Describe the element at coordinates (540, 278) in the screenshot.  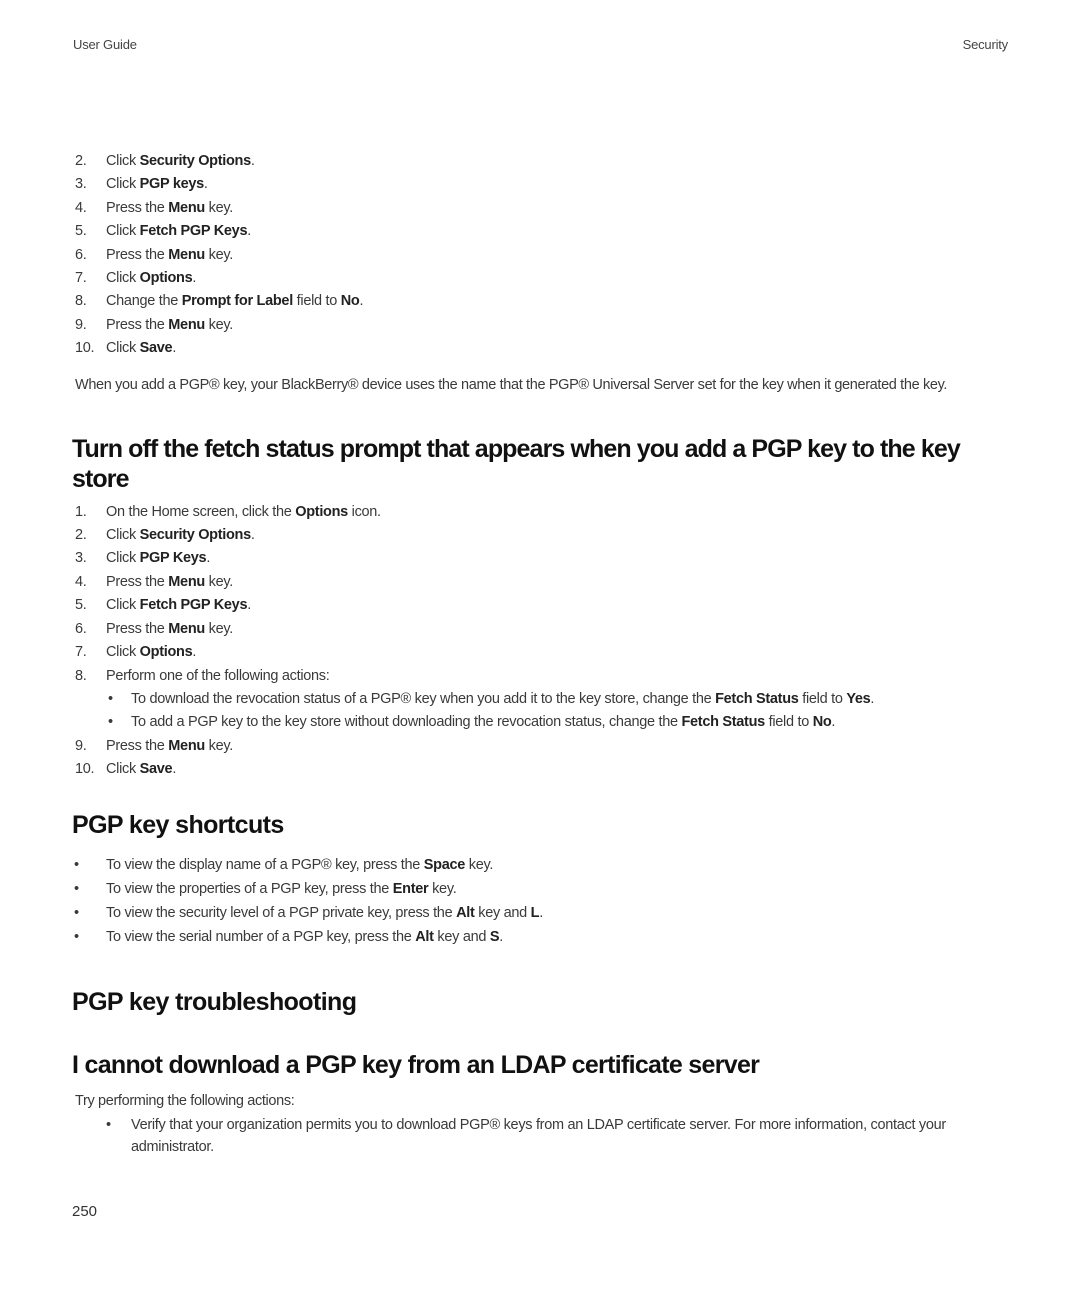
I see `step-item: 7. Click Options.` at that location.